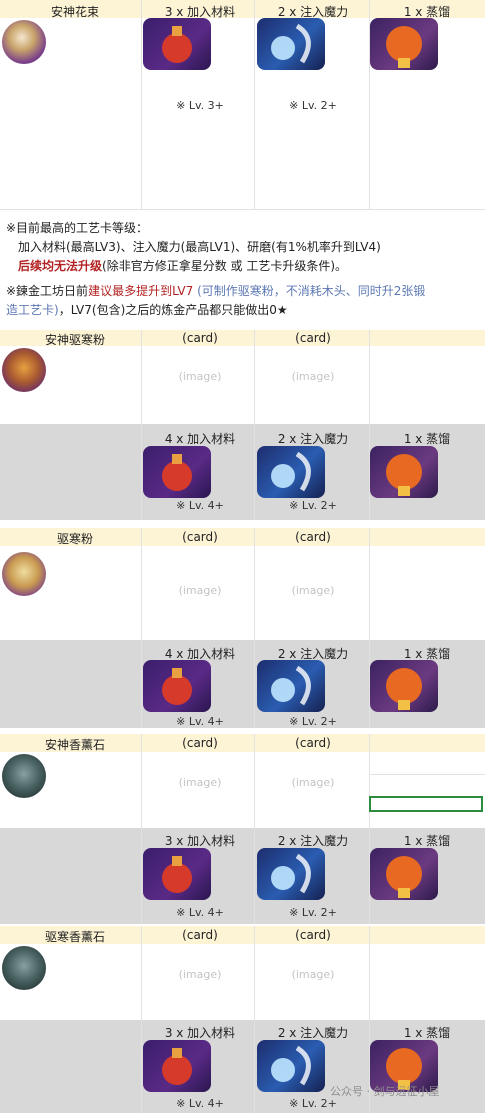  I want to click on notes-line-3: 后续均无法升级(除非官方修正拿星分数 或 工艺卡升级条件)。, so click(242, 266).